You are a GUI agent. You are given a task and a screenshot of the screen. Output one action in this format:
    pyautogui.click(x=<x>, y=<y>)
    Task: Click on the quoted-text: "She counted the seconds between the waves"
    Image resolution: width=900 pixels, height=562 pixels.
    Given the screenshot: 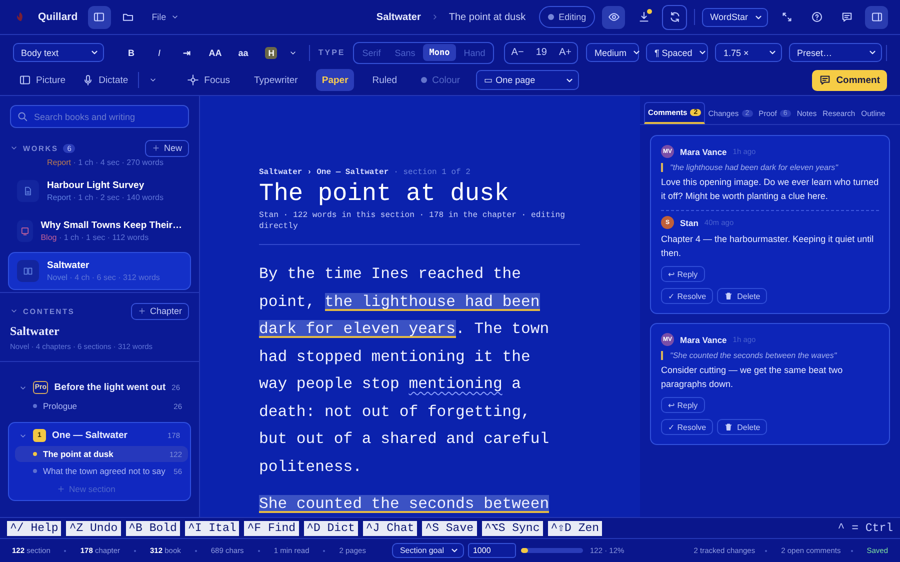 What is the action you would take?
    pyautogui.click(x=770, y=355)
    